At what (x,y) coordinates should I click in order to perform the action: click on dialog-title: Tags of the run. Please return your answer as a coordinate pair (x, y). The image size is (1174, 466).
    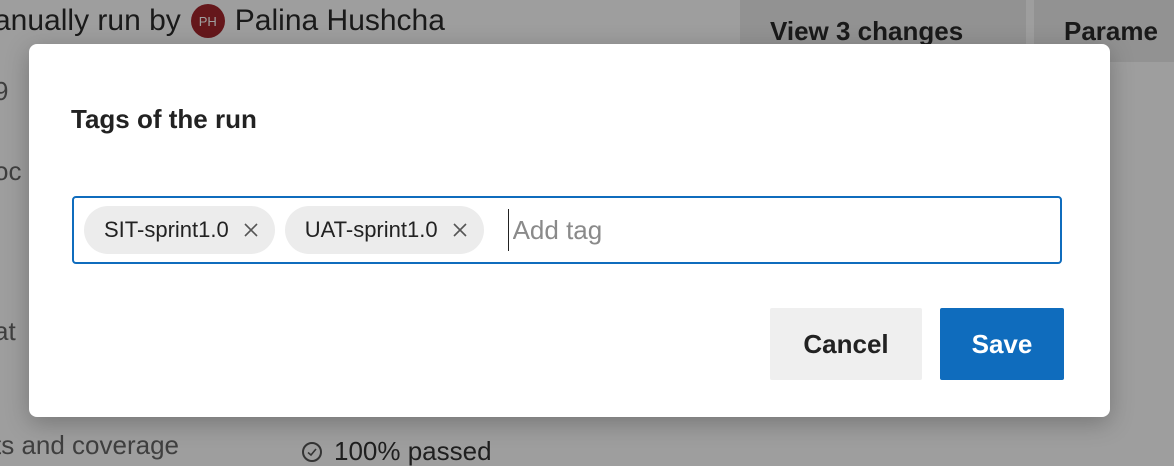
    Looking at the image, I should click on (164, 119).